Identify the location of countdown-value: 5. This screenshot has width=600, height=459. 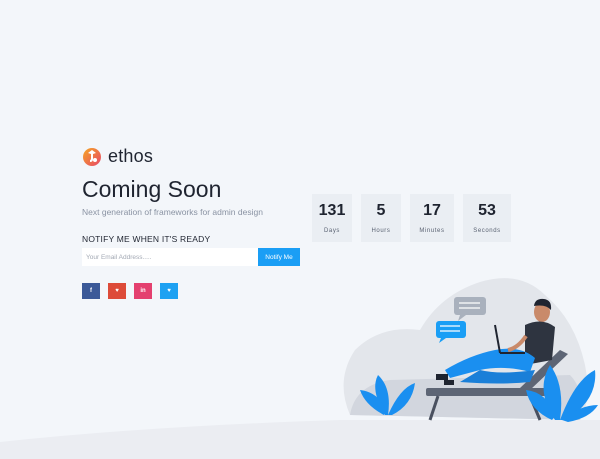
(381, 210).